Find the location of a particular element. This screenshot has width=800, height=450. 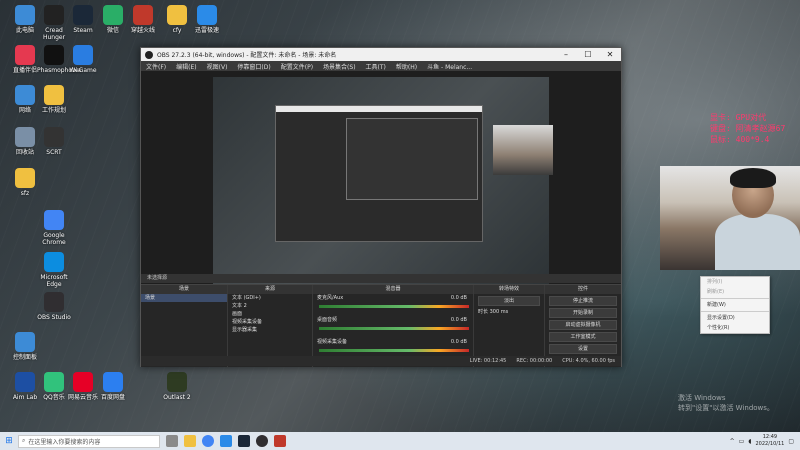

network-icon: ▭ is located at coordinates (742, 441).